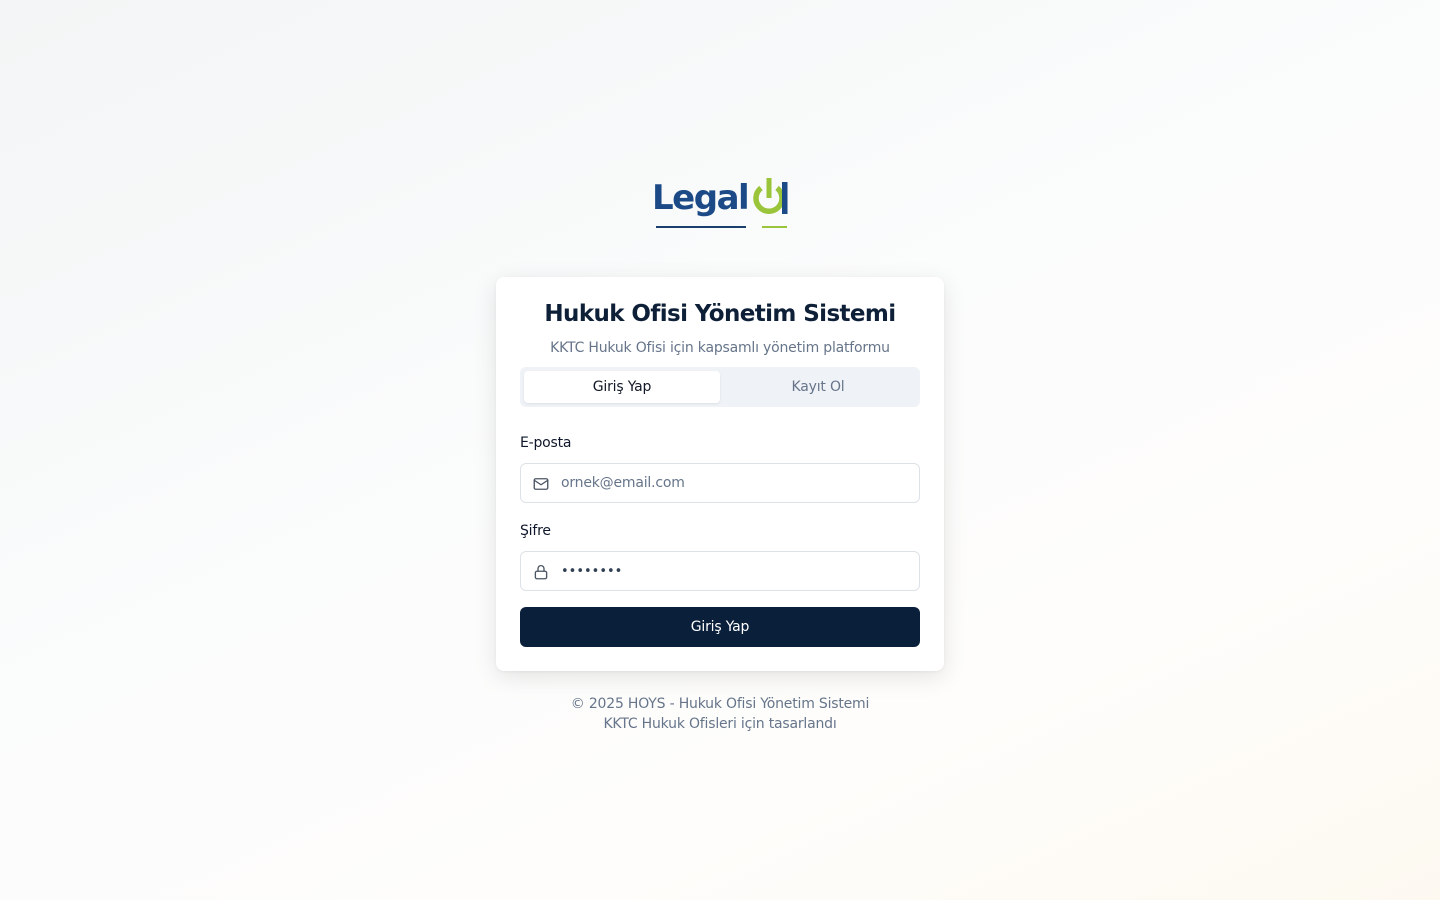 This screenshot has height=900, width=1440. I want to click on logo: Legal, so click(721, 204).